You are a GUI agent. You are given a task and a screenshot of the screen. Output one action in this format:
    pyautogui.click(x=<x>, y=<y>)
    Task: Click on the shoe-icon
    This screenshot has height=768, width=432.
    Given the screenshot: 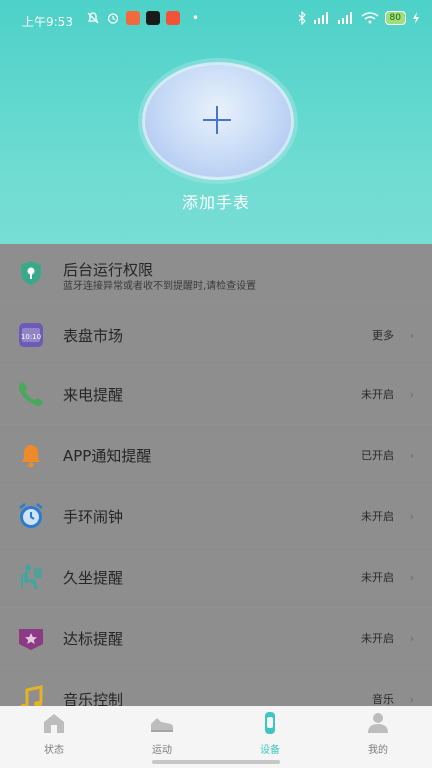 What is the action you would take?
    pyautogui.click(x=162, y=725)
    